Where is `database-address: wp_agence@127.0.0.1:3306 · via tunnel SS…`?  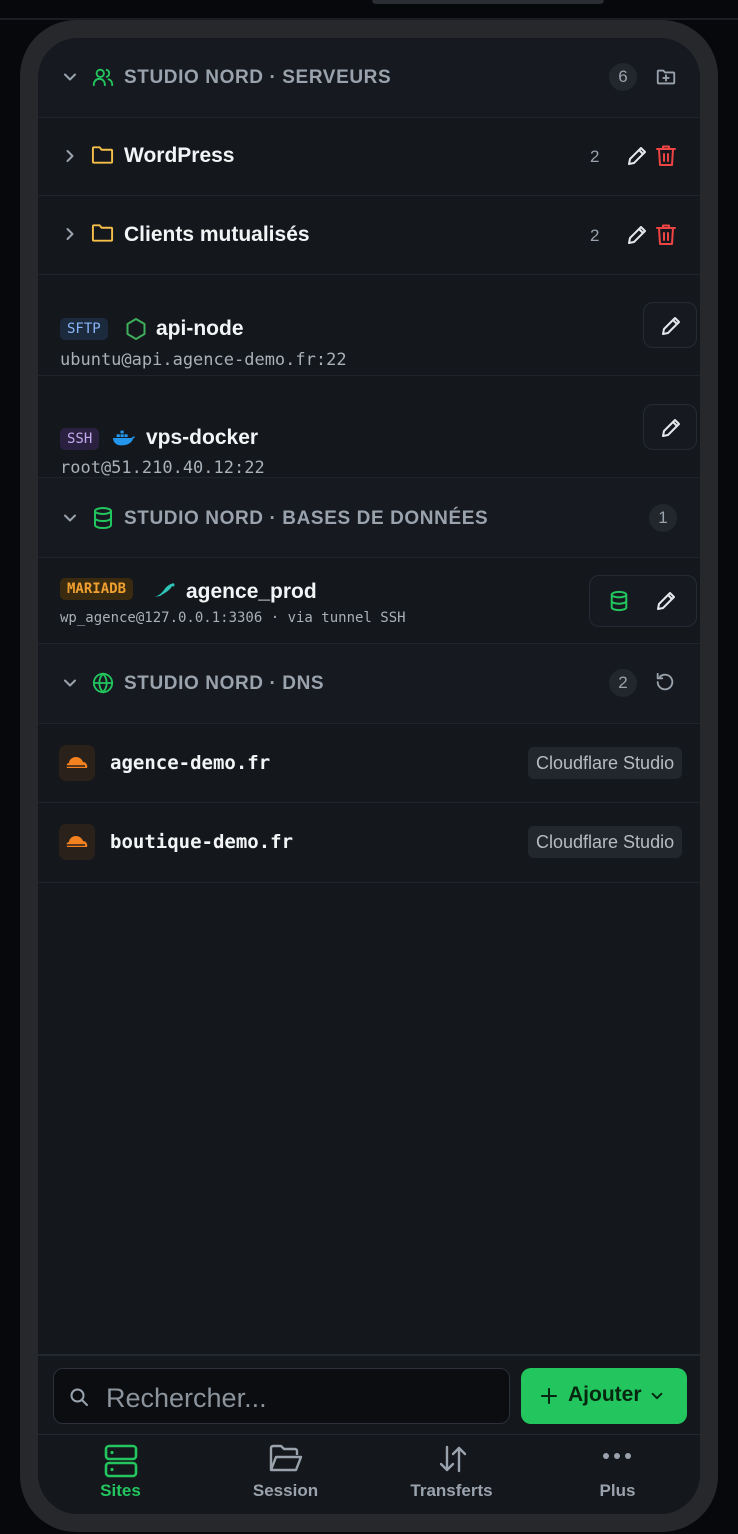
database-address: wp_agence@127.0.0.1:3306 · via tunnel SS… is located at coordinates (233, 618).